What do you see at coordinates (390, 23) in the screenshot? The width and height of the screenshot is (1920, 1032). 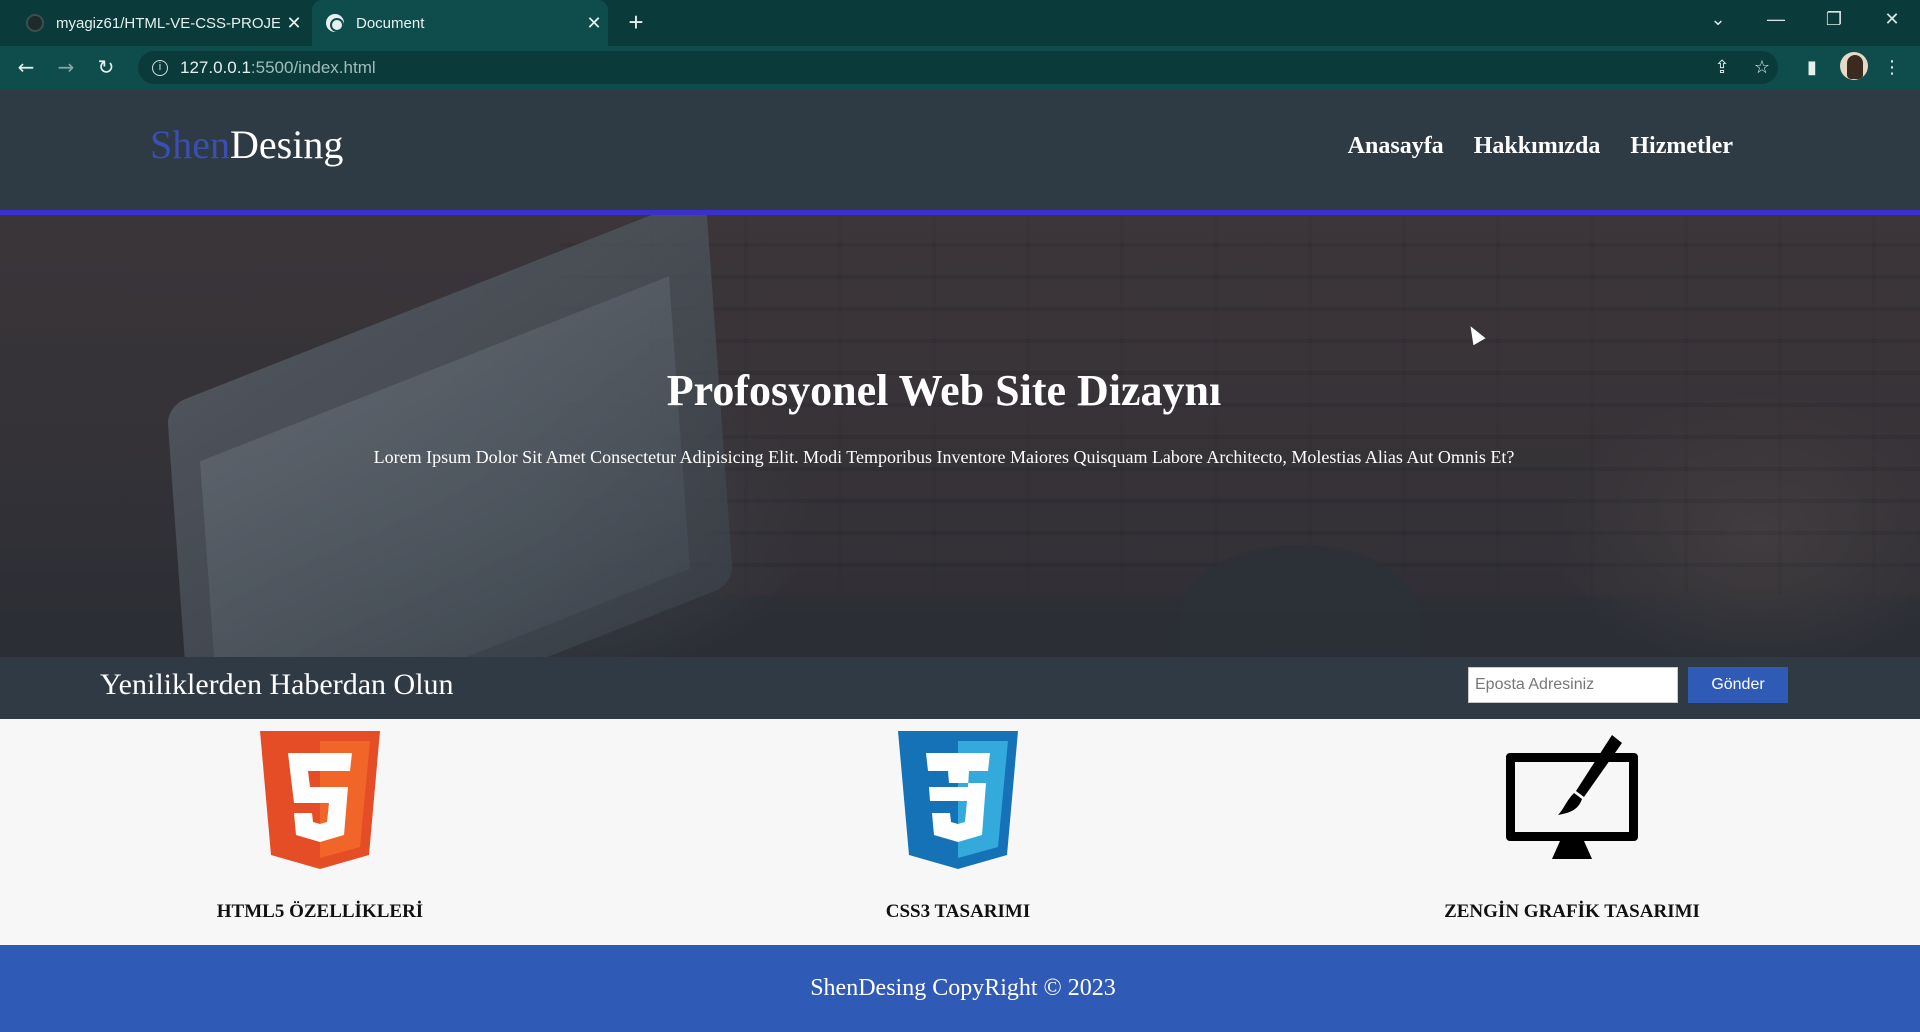 I see `tab-title: Document` at bounding box center [390, 23].